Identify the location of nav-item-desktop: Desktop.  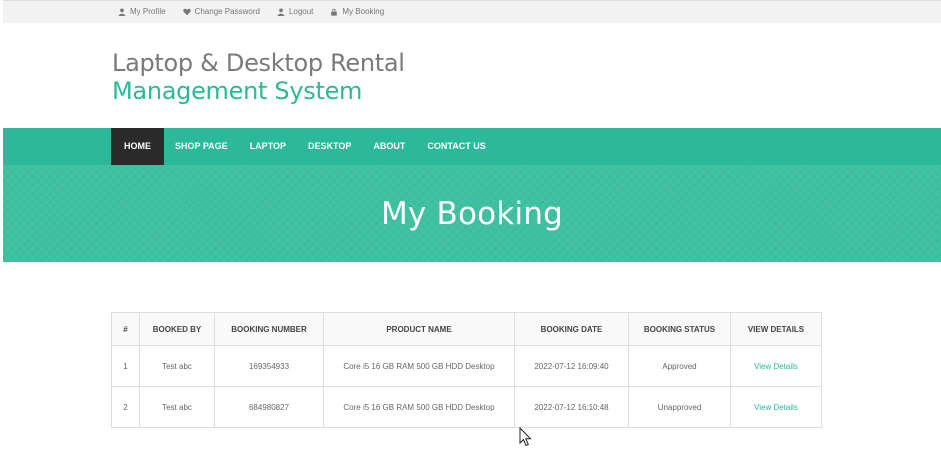
(329, 146).